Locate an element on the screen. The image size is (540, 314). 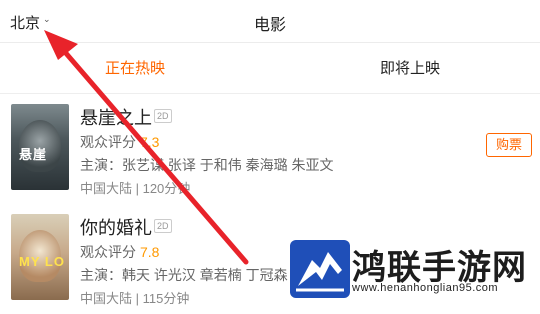
tab-coming-soon: 即将上映 is located at coordinates (410, 67).